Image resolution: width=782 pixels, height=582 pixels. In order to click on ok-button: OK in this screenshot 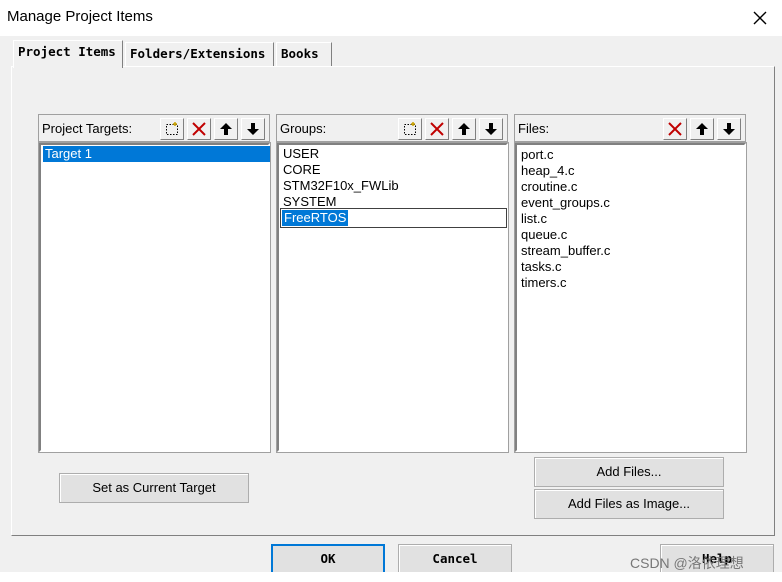, I will do `click(328, 559)`.